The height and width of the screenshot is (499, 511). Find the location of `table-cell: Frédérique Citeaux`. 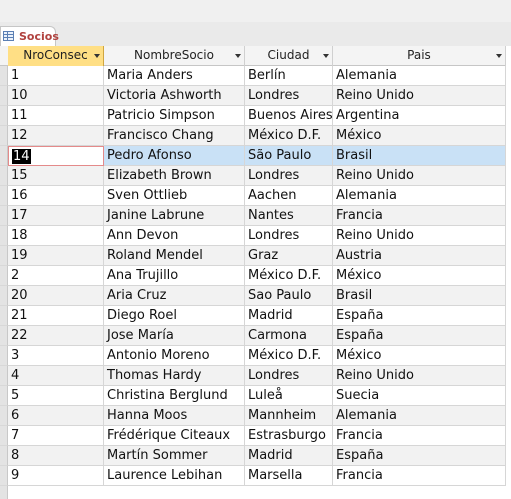

table-cell: Frédérique Citeaux is located at coordinates (174, 436).